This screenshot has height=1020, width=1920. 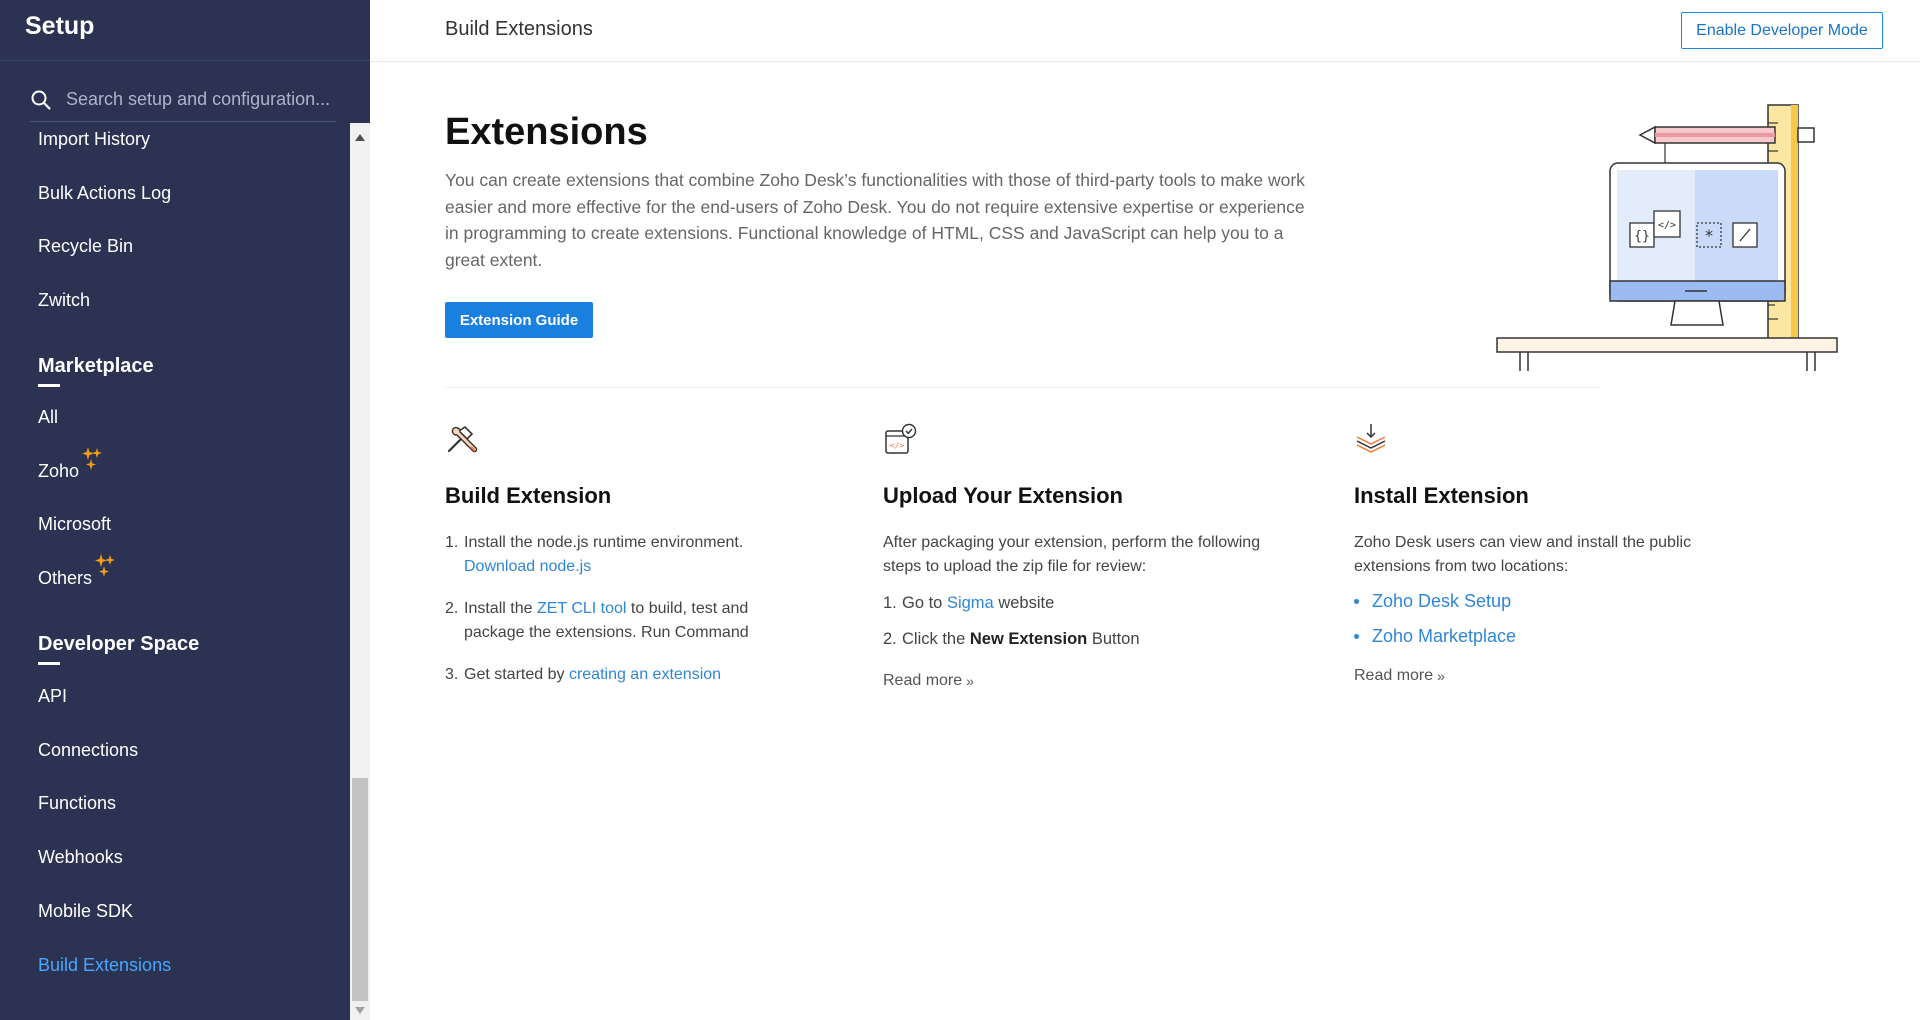 I want to click on sidebar-item-webhooks: Webhooks, so click(x=80, y=857).